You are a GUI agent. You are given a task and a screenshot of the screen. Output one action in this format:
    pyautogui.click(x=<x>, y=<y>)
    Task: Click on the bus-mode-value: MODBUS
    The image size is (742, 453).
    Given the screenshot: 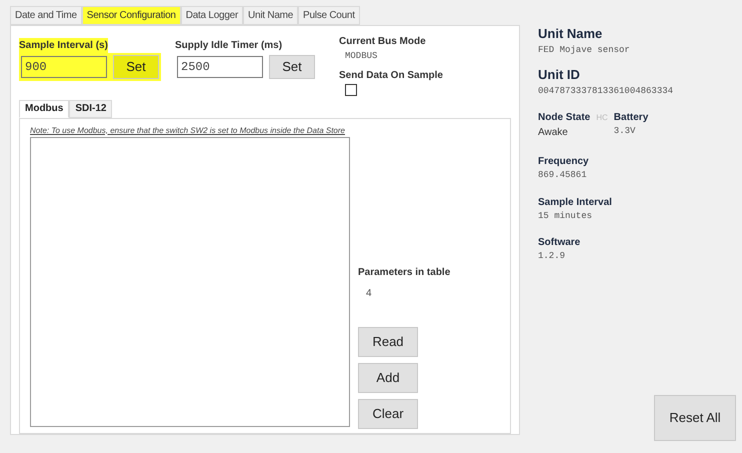 What is the action you would take?
    pyautogui.click(x=361, y=56)
    